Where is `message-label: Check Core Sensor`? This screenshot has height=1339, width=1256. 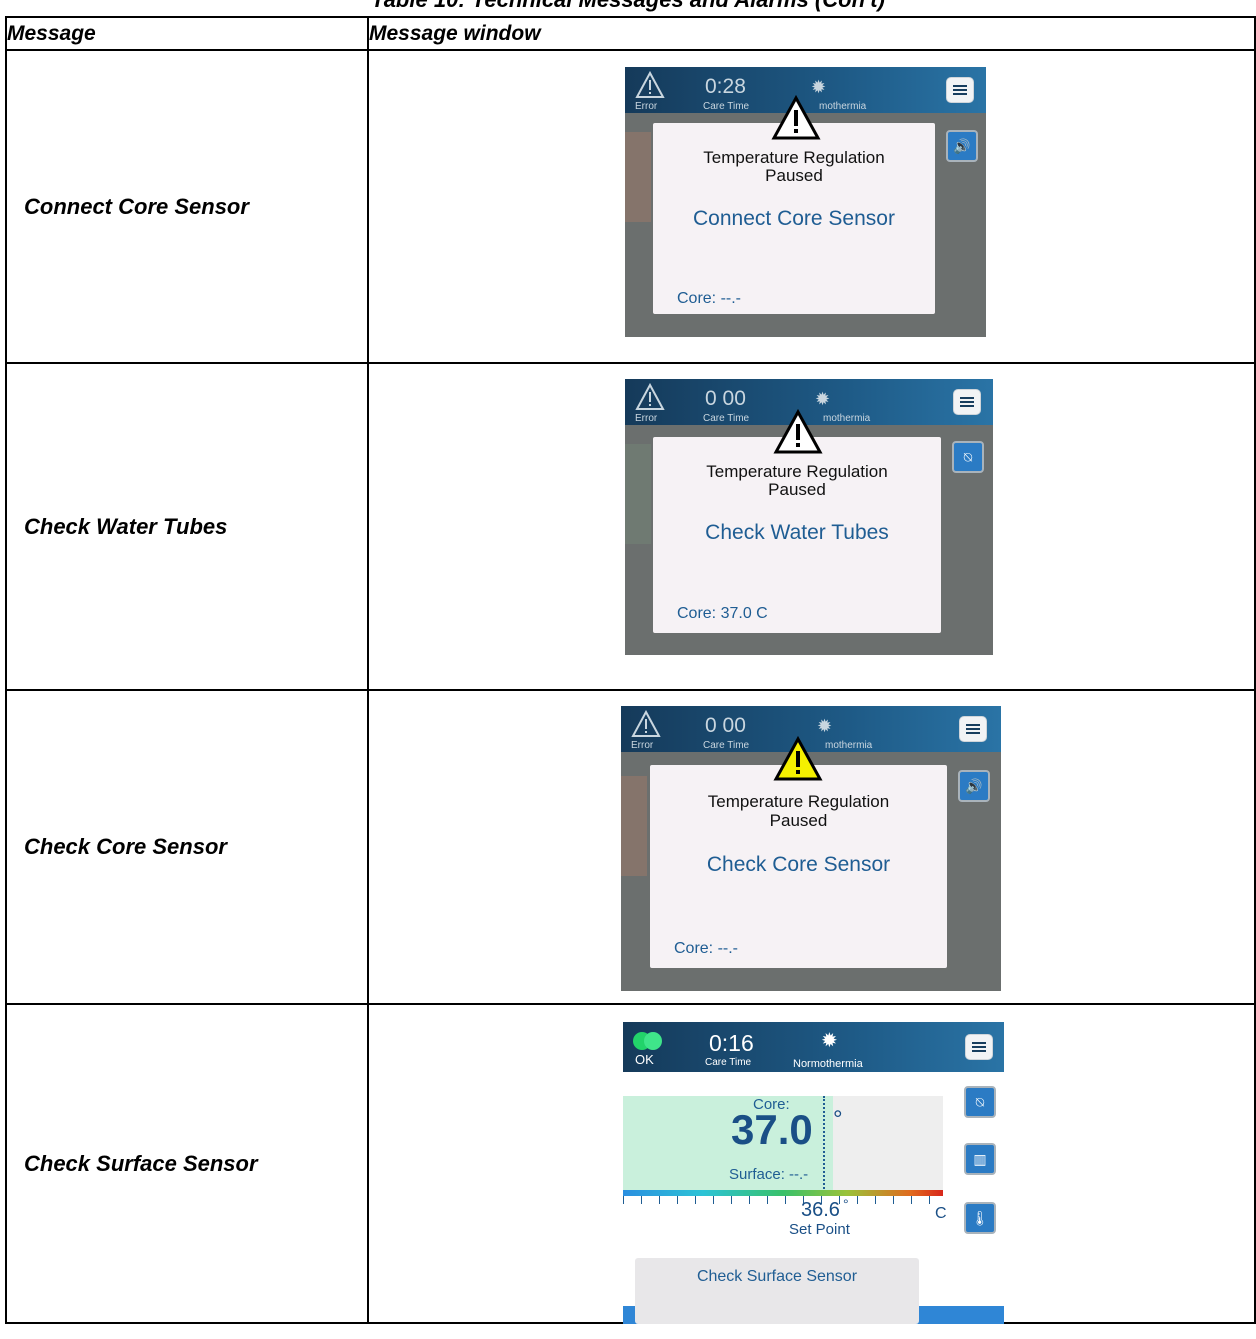 message-label: Check Core Sensor is located at coordinates (187, 847).